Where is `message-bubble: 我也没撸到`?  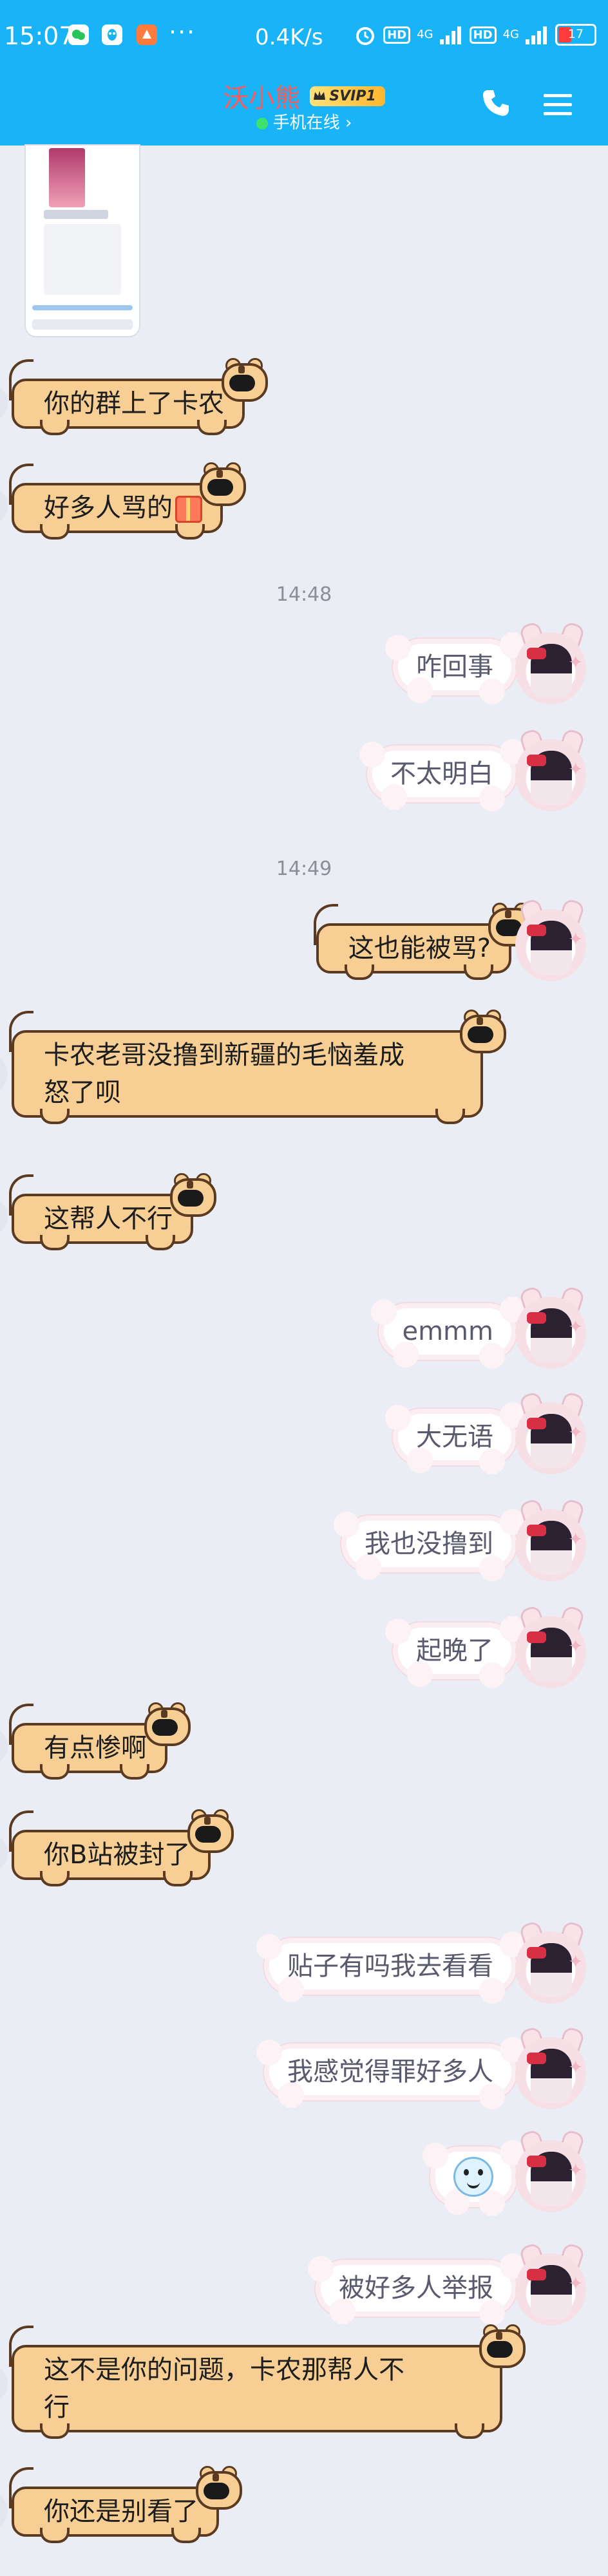
message-bubble: 我也没撸到 is located at coordinates (430, 1545).